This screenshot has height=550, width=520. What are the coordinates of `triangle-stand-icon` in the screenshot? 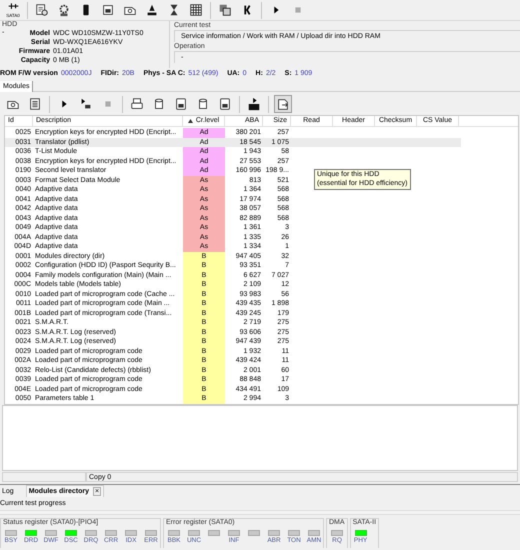 It's located at (152, 10).